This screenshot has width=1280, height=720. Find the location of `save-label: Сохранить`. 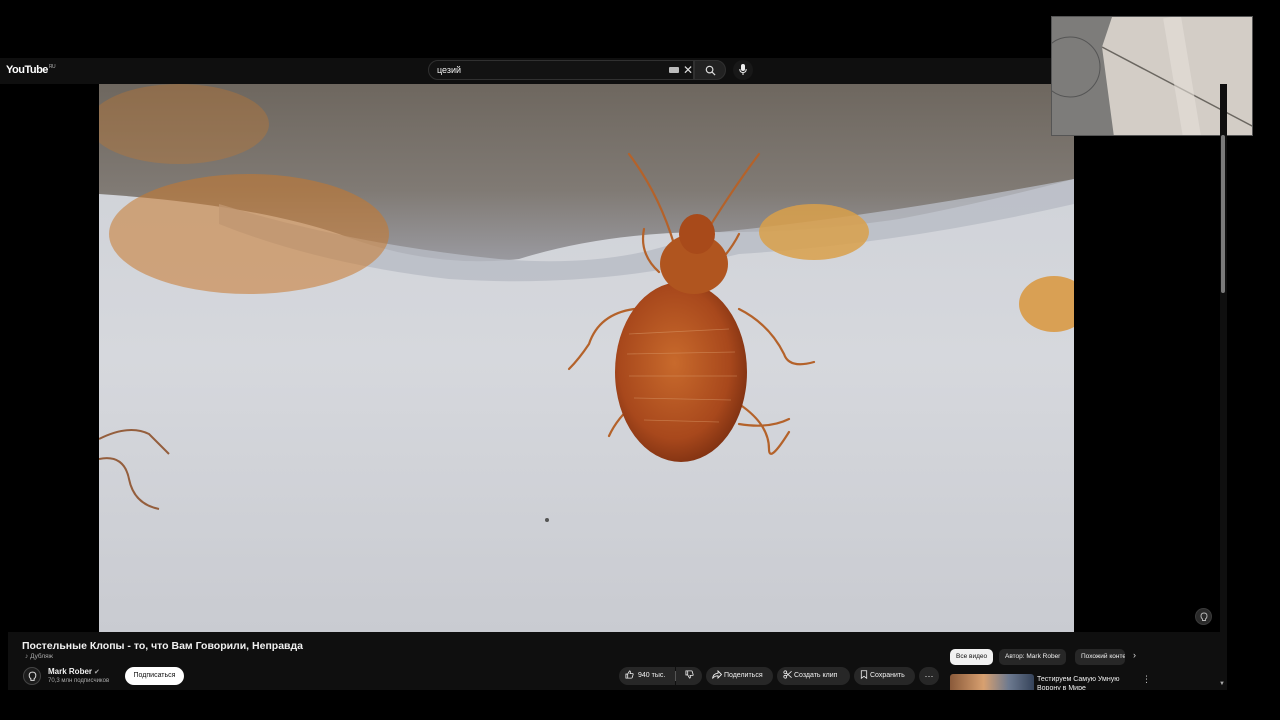

save-label: Сохранить is located at coordinates (887, 675).